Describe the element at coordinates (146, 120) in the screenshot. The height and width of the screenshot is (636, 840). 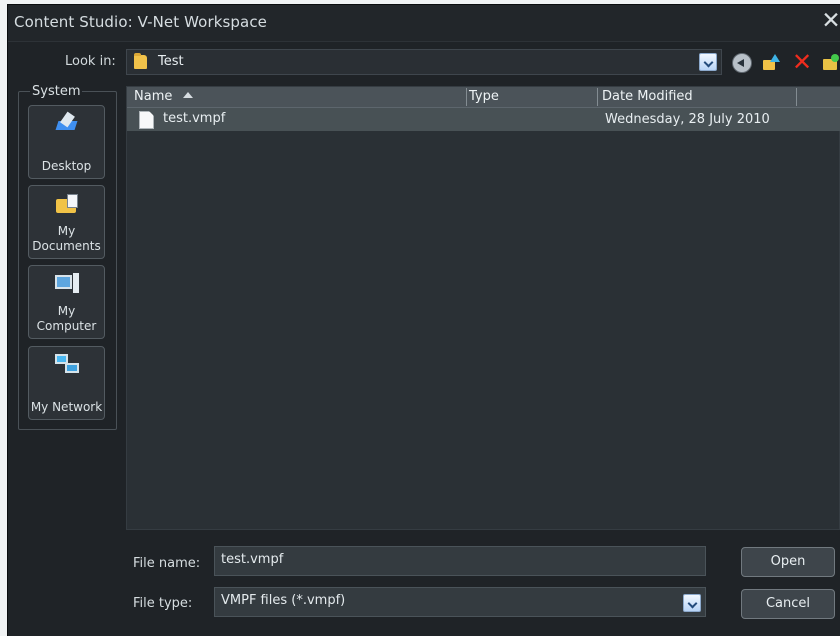
I see `document-file-icon` at that location.